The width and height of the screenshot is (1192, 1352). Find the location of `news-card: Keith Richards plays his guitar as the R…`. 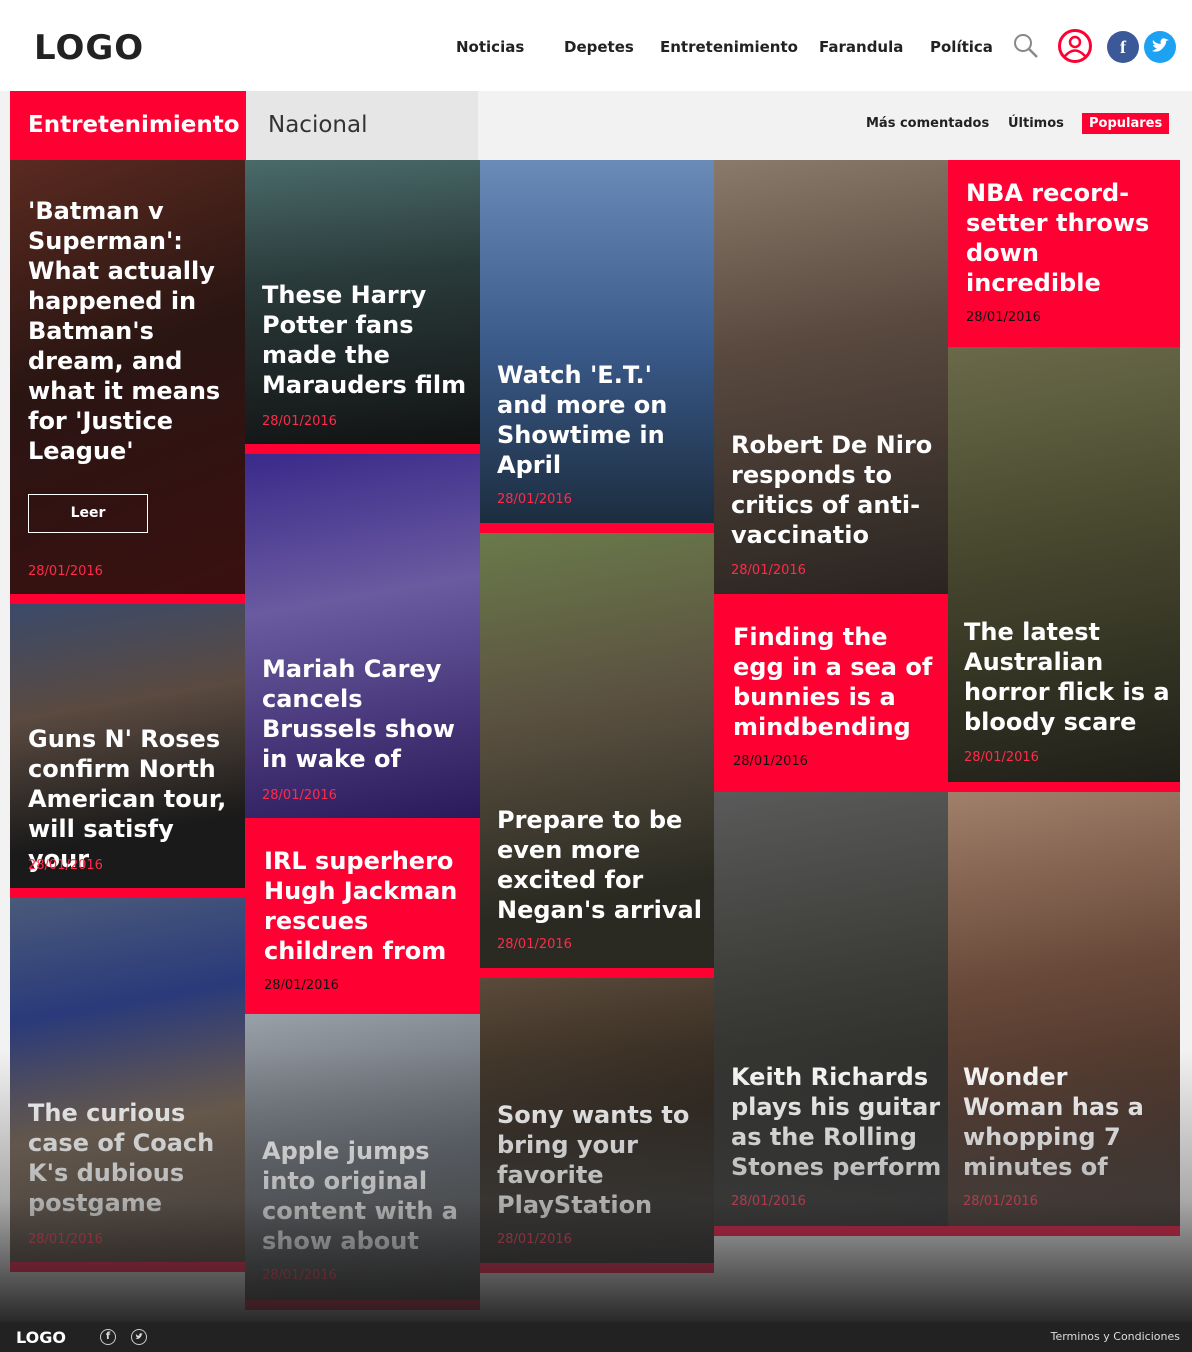

news-card: Keith Richards plays his guitar as the R… is located at coordinates (831, 1014).